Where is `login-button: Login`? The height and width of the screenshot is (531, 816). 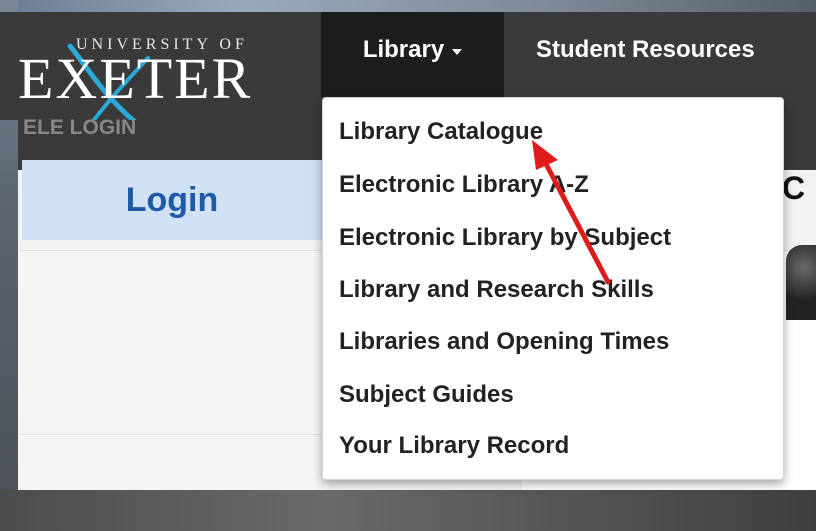
login-button: Login is located at coordinates (172, 200).